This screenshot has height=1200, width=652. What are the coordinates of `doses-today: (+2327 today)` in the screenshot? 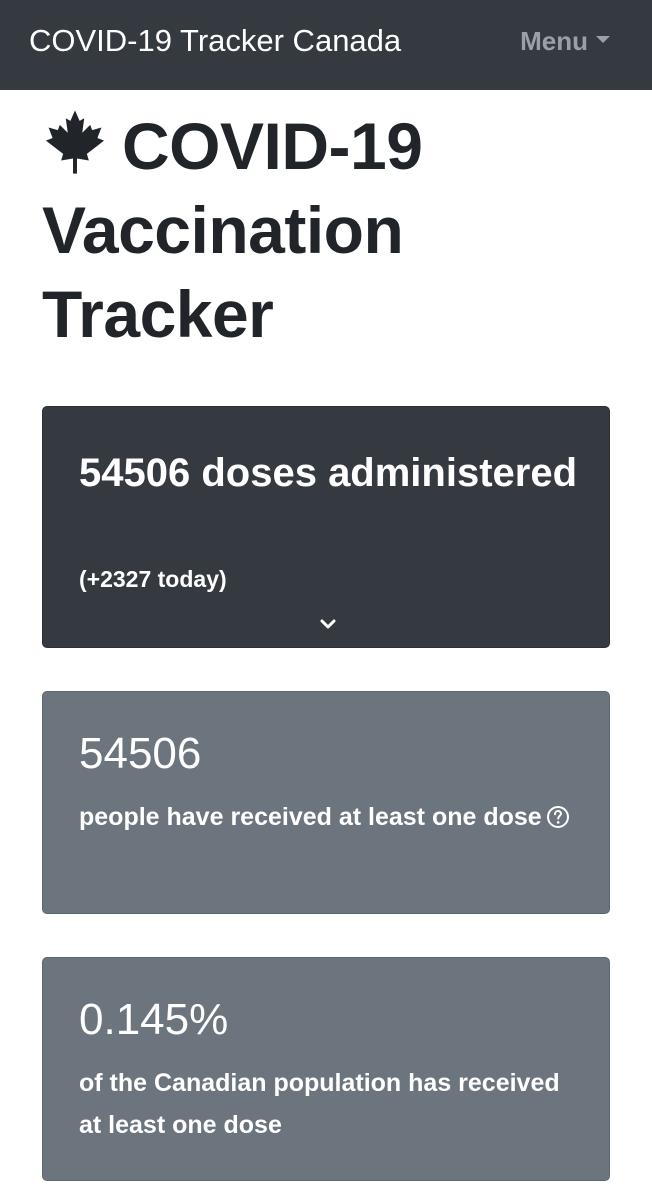 It's located at (153, 579).